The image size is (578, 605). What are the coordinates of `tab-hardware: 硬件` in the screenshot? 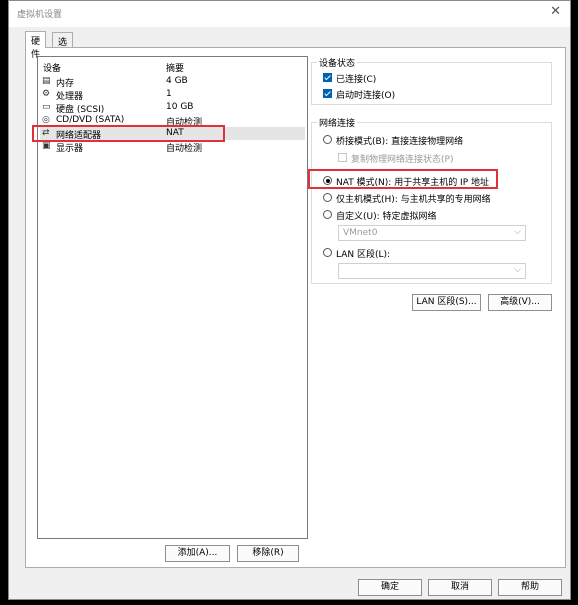 It's located at (36, 45).